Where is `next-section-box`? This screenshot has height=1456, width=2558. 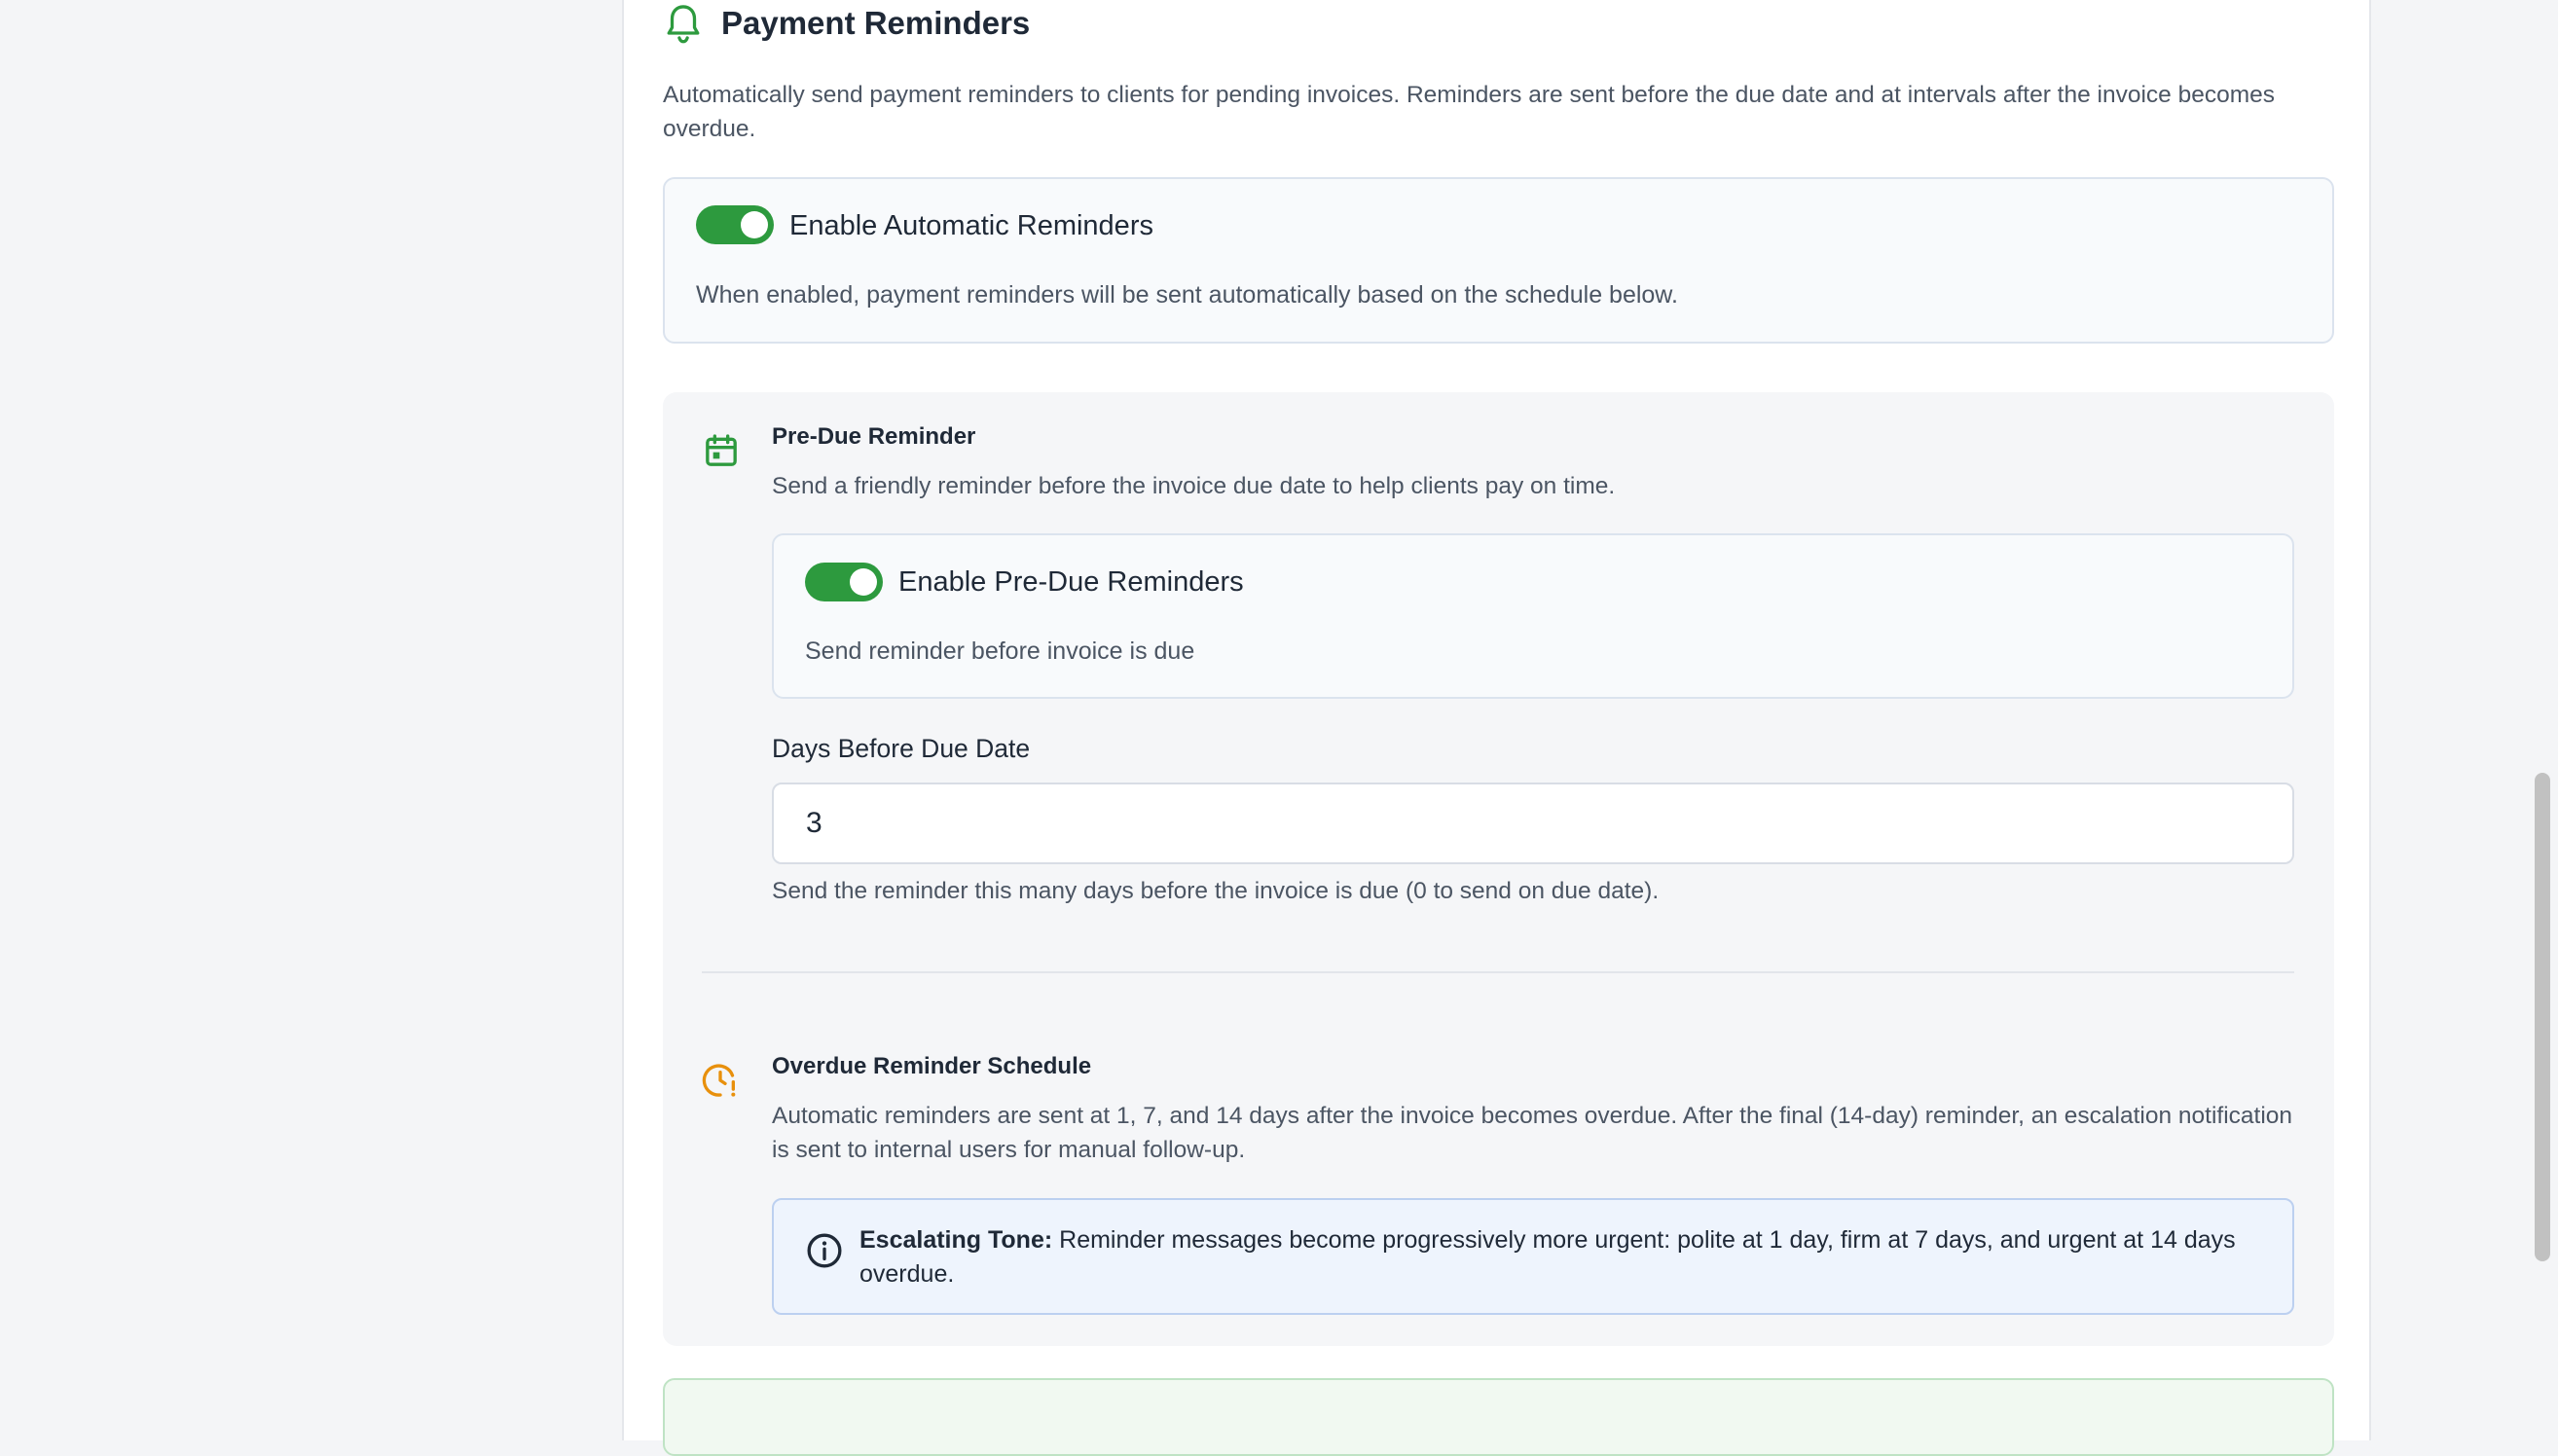
next-section-box is located at coordinates (1498, 1417).